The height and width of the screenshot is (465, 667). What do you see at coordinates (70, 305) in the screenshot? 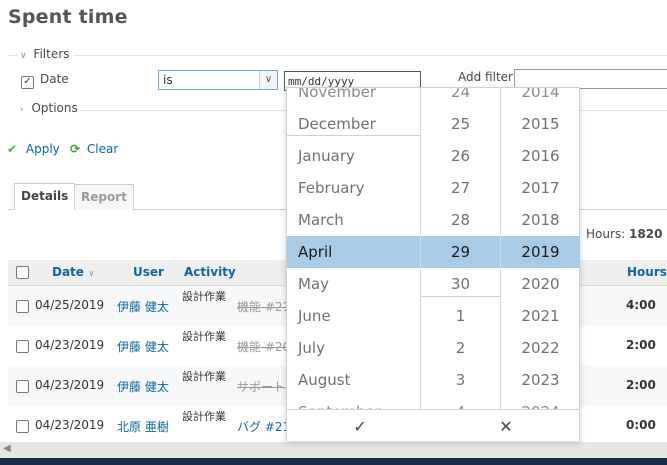
I see `row-date: 04/25/2019` at bounding box center [70, 305].